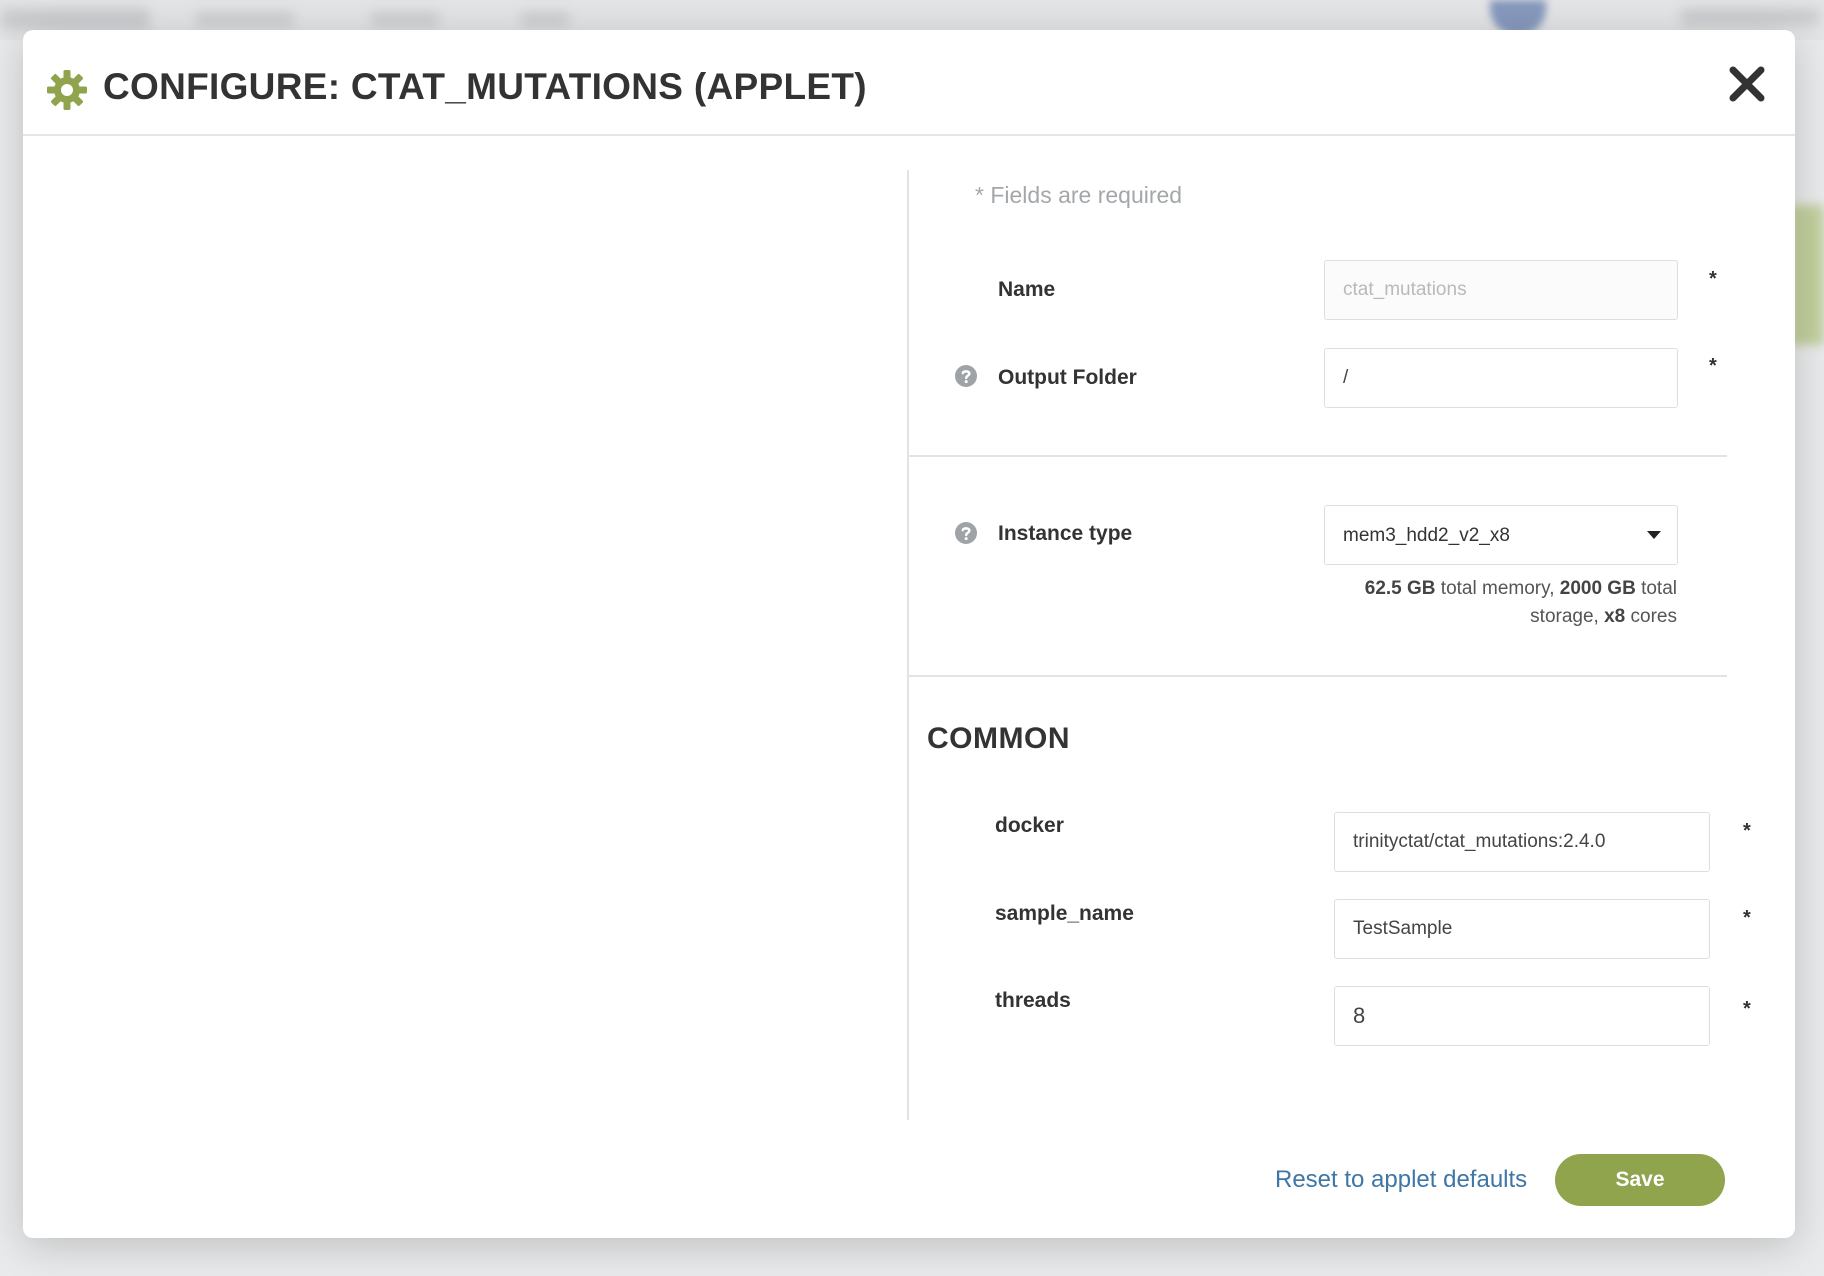  What do you see at coordinates (1522, 1016) in the screenshot?
I see `threads-input` at bounding box center [1522, 1016].